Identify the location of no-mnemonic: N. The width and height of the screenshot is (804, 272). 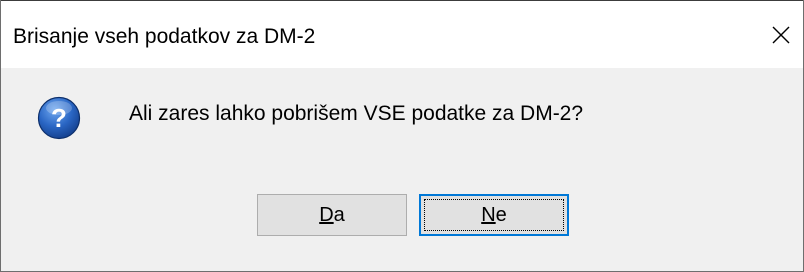
(488, 214).